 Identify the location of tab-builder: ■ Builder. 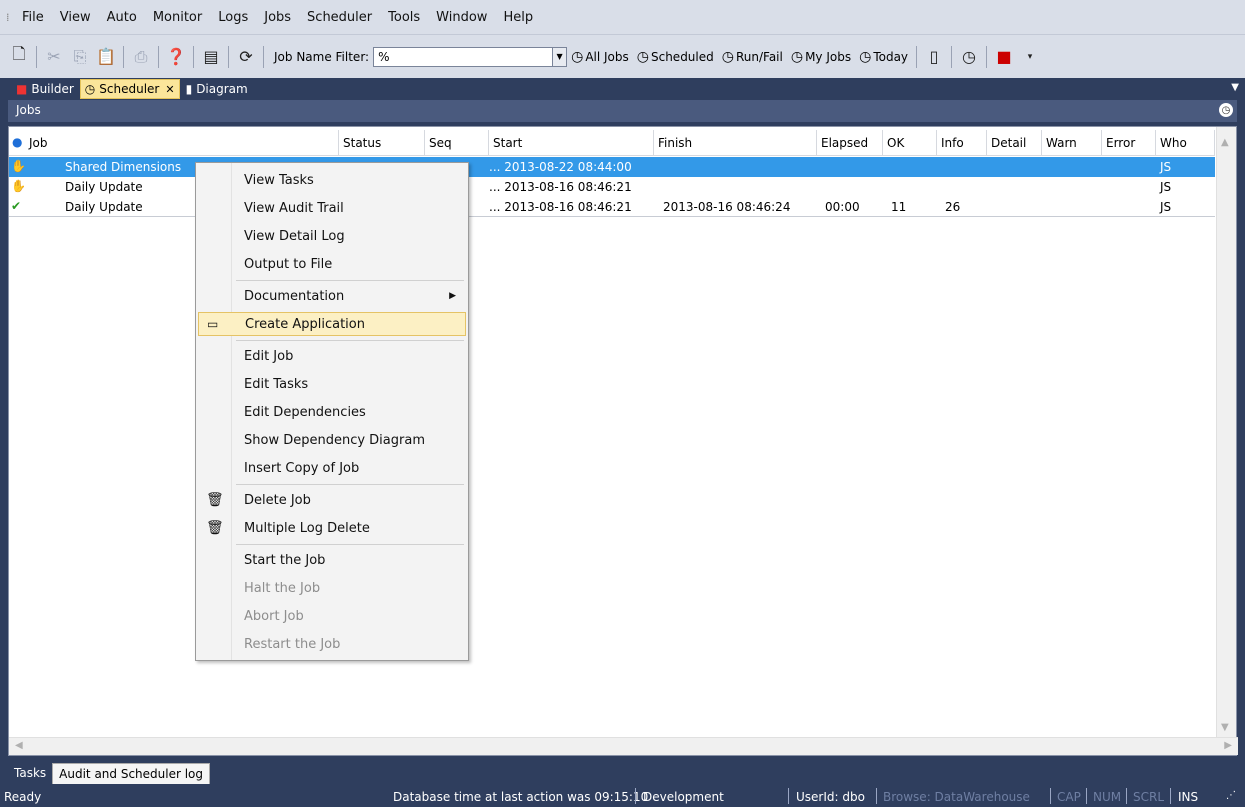
(45, 89).